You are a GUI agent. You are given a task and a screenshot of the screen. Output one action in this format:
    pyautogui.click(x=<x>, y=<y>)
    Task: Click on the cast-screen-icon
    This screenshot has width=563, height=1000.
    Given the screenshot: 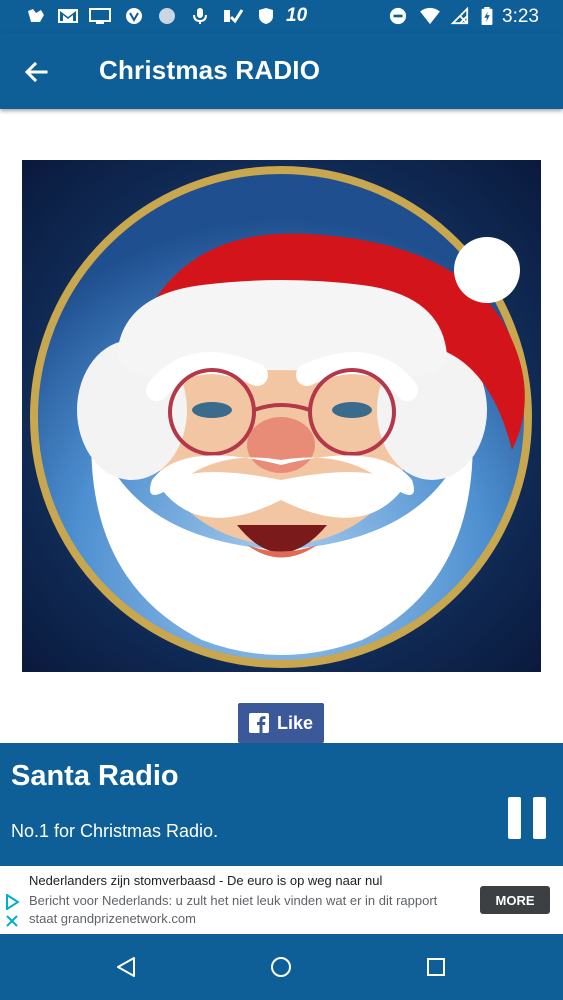 What is the action you would take?
    pyautogui.click(x=100, y=16)
    